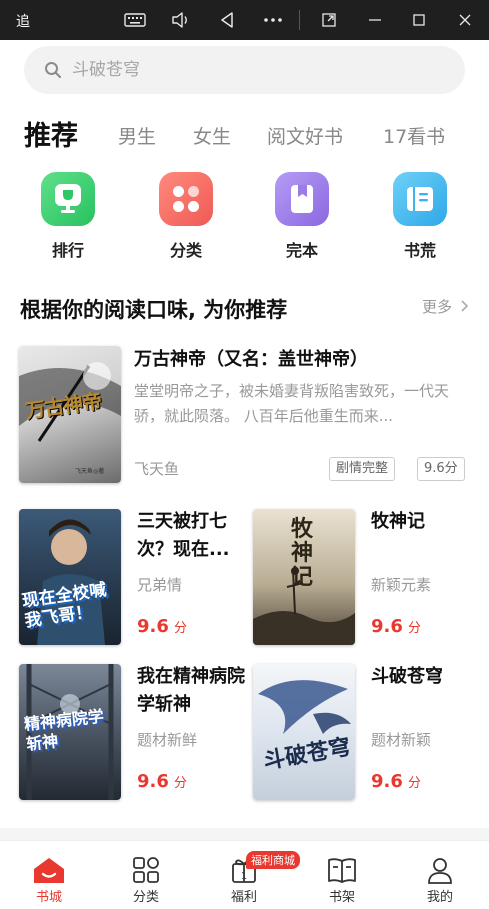 The image size is (489, 909). I want to click on featured-book-author: 飞天鱼, so click(157, 469).